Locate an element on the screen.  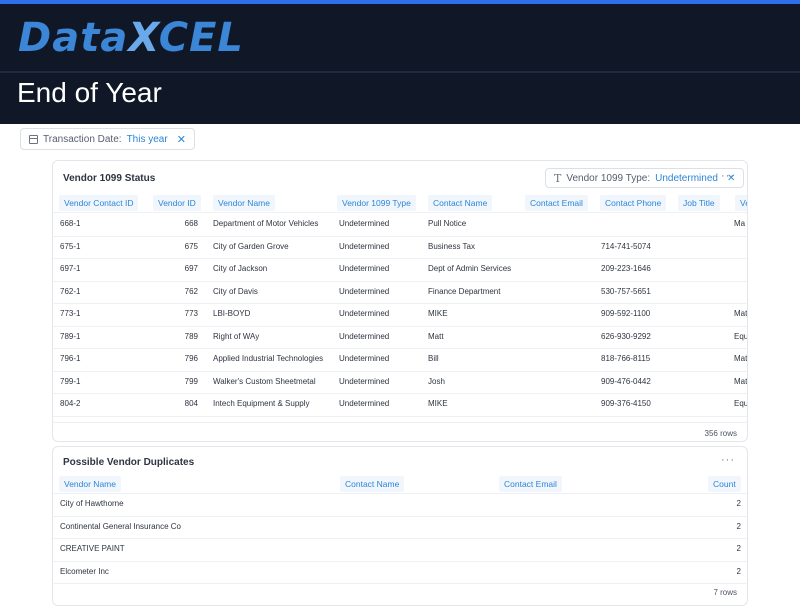
table-cell: 668 is located at coordinates (191, 223).